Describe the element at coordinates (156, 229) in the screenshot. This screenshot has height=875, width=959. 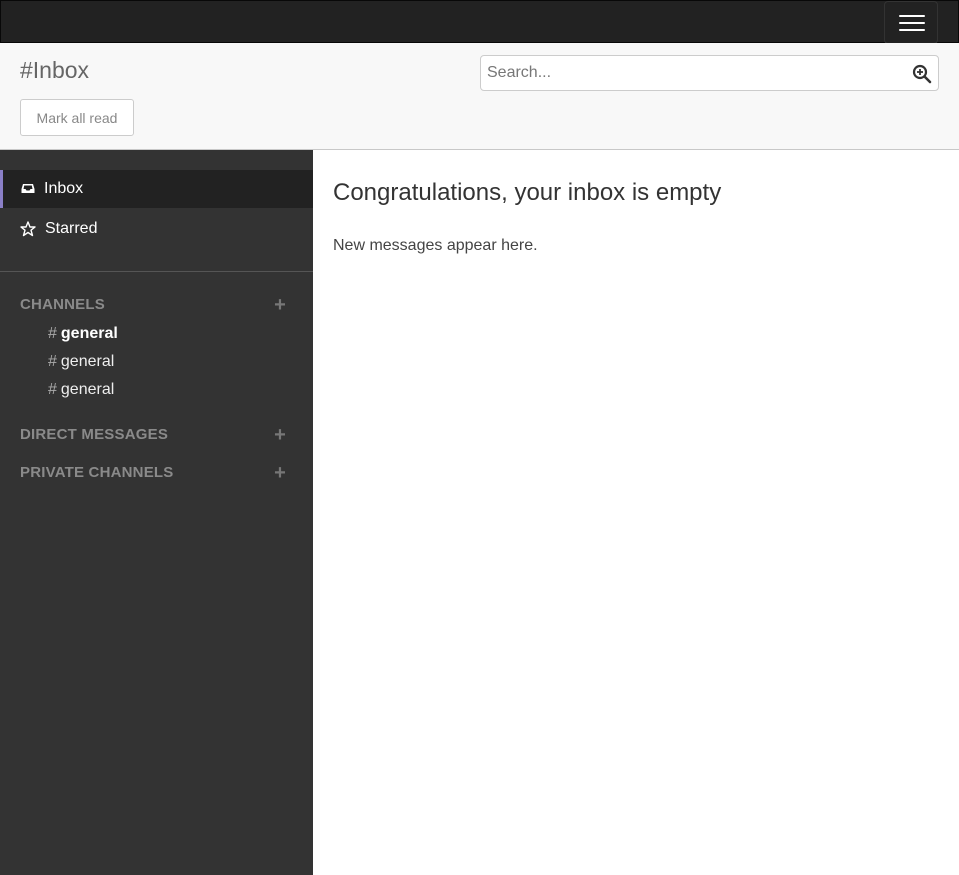
I see `sidebar-item-starred: Starred` at that location.